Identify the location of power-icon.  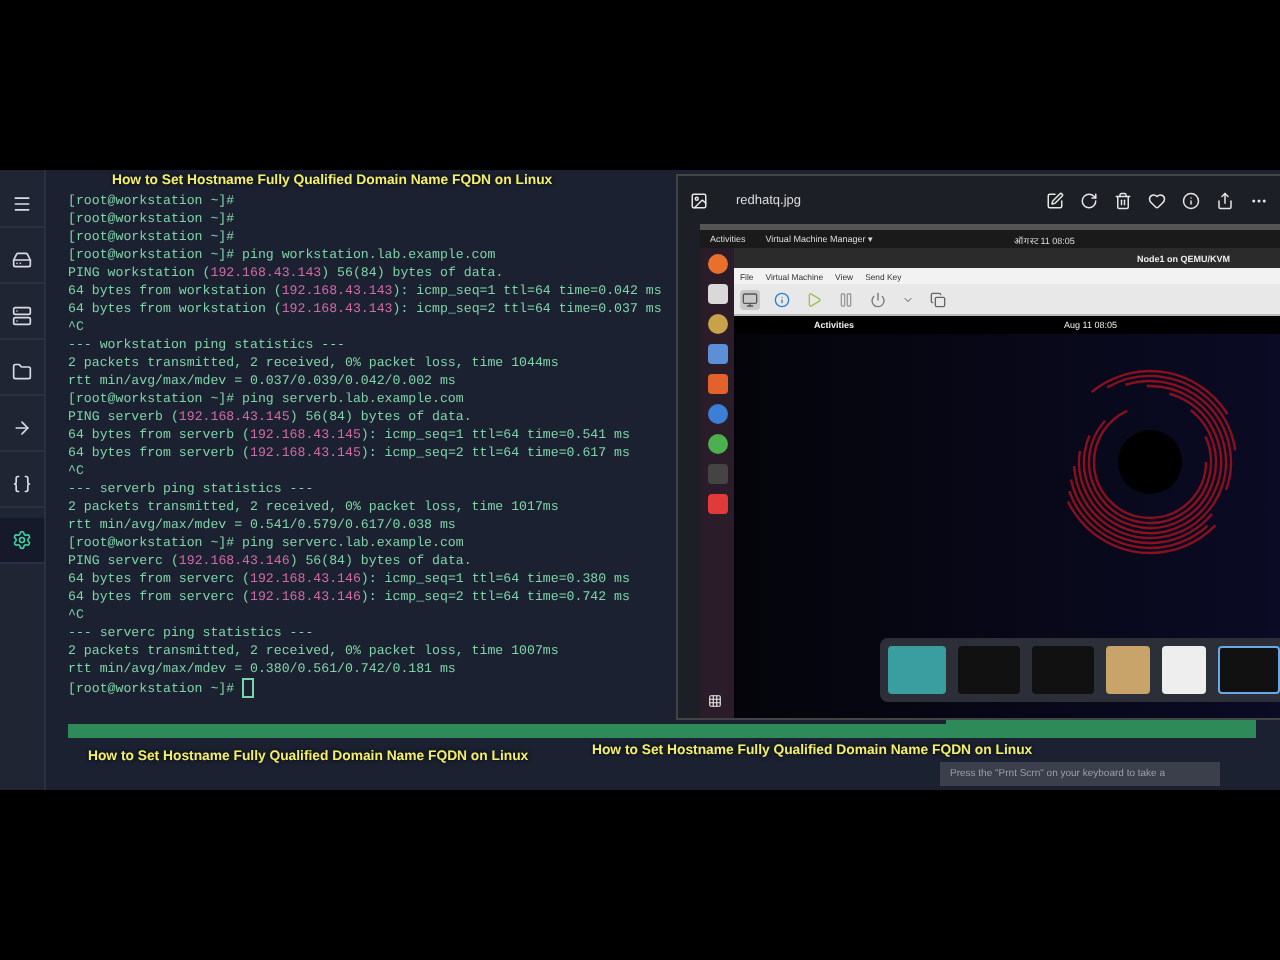
(878, 299).